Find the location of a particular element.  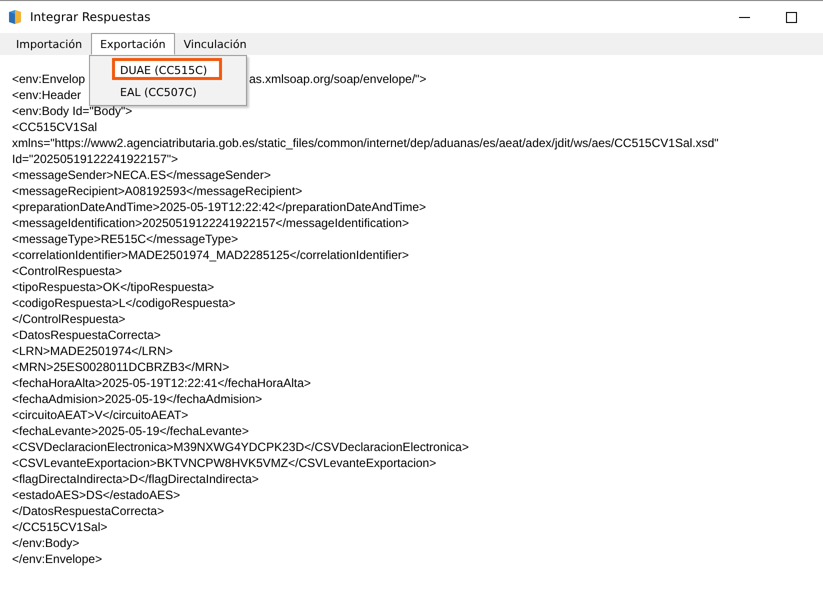

app-icon is located at coordinates (15, 17).